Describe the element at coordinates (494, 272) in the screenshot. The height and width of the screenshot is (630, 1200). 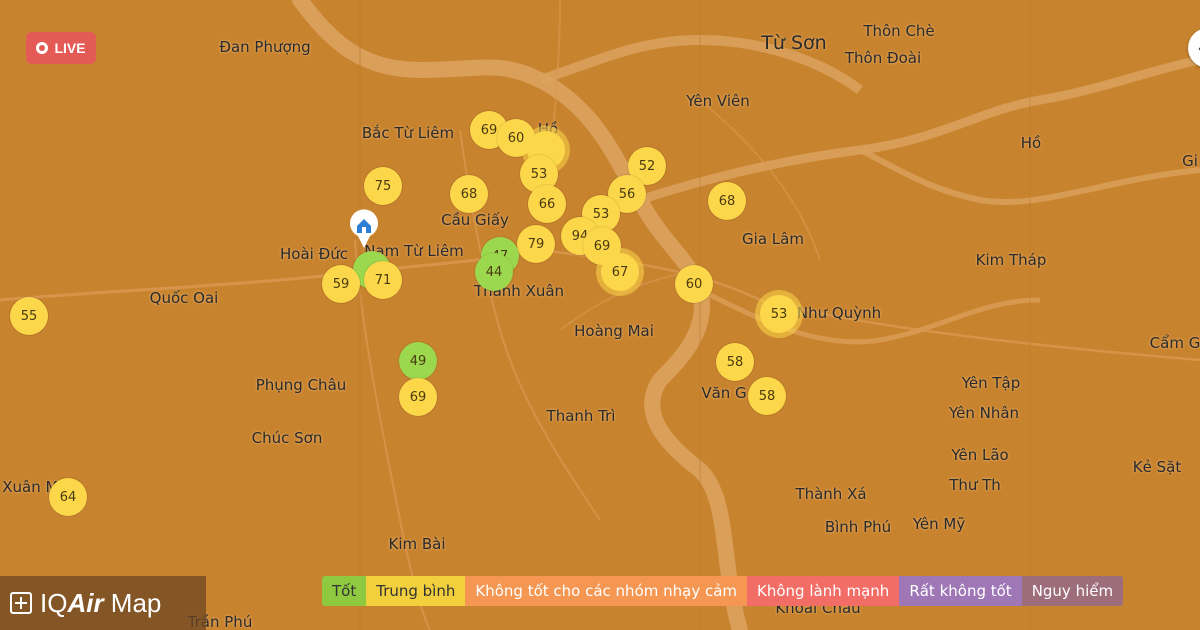
I see `aqi-station-marker: 44` at that location.